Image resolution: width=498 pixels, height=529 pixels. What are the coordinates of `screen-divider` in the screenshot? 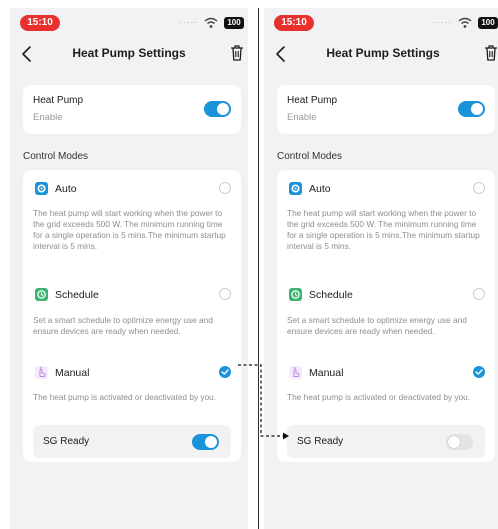 It's located at (258, 268).